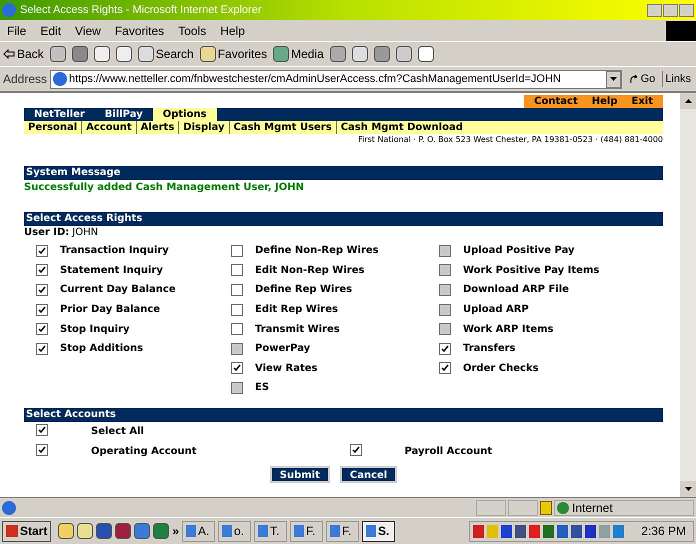 This screenshot has width=696, height=544. Describe the element at coordinates (613, 79) in the screenshot. I see `dropdown-button` at that location.